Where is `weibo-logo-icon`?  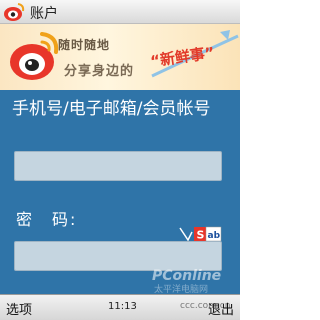 weibo-logo-icon is located at coordinates (14, 12).